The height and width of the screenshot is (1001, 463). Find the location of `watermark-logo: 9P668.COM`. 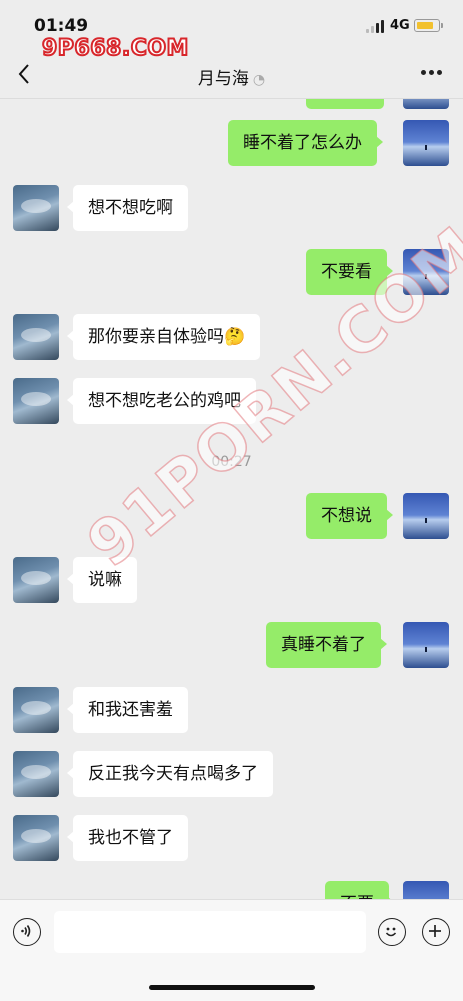

watermark-logo: 9P668.COM is located at coordinates (115, 48).